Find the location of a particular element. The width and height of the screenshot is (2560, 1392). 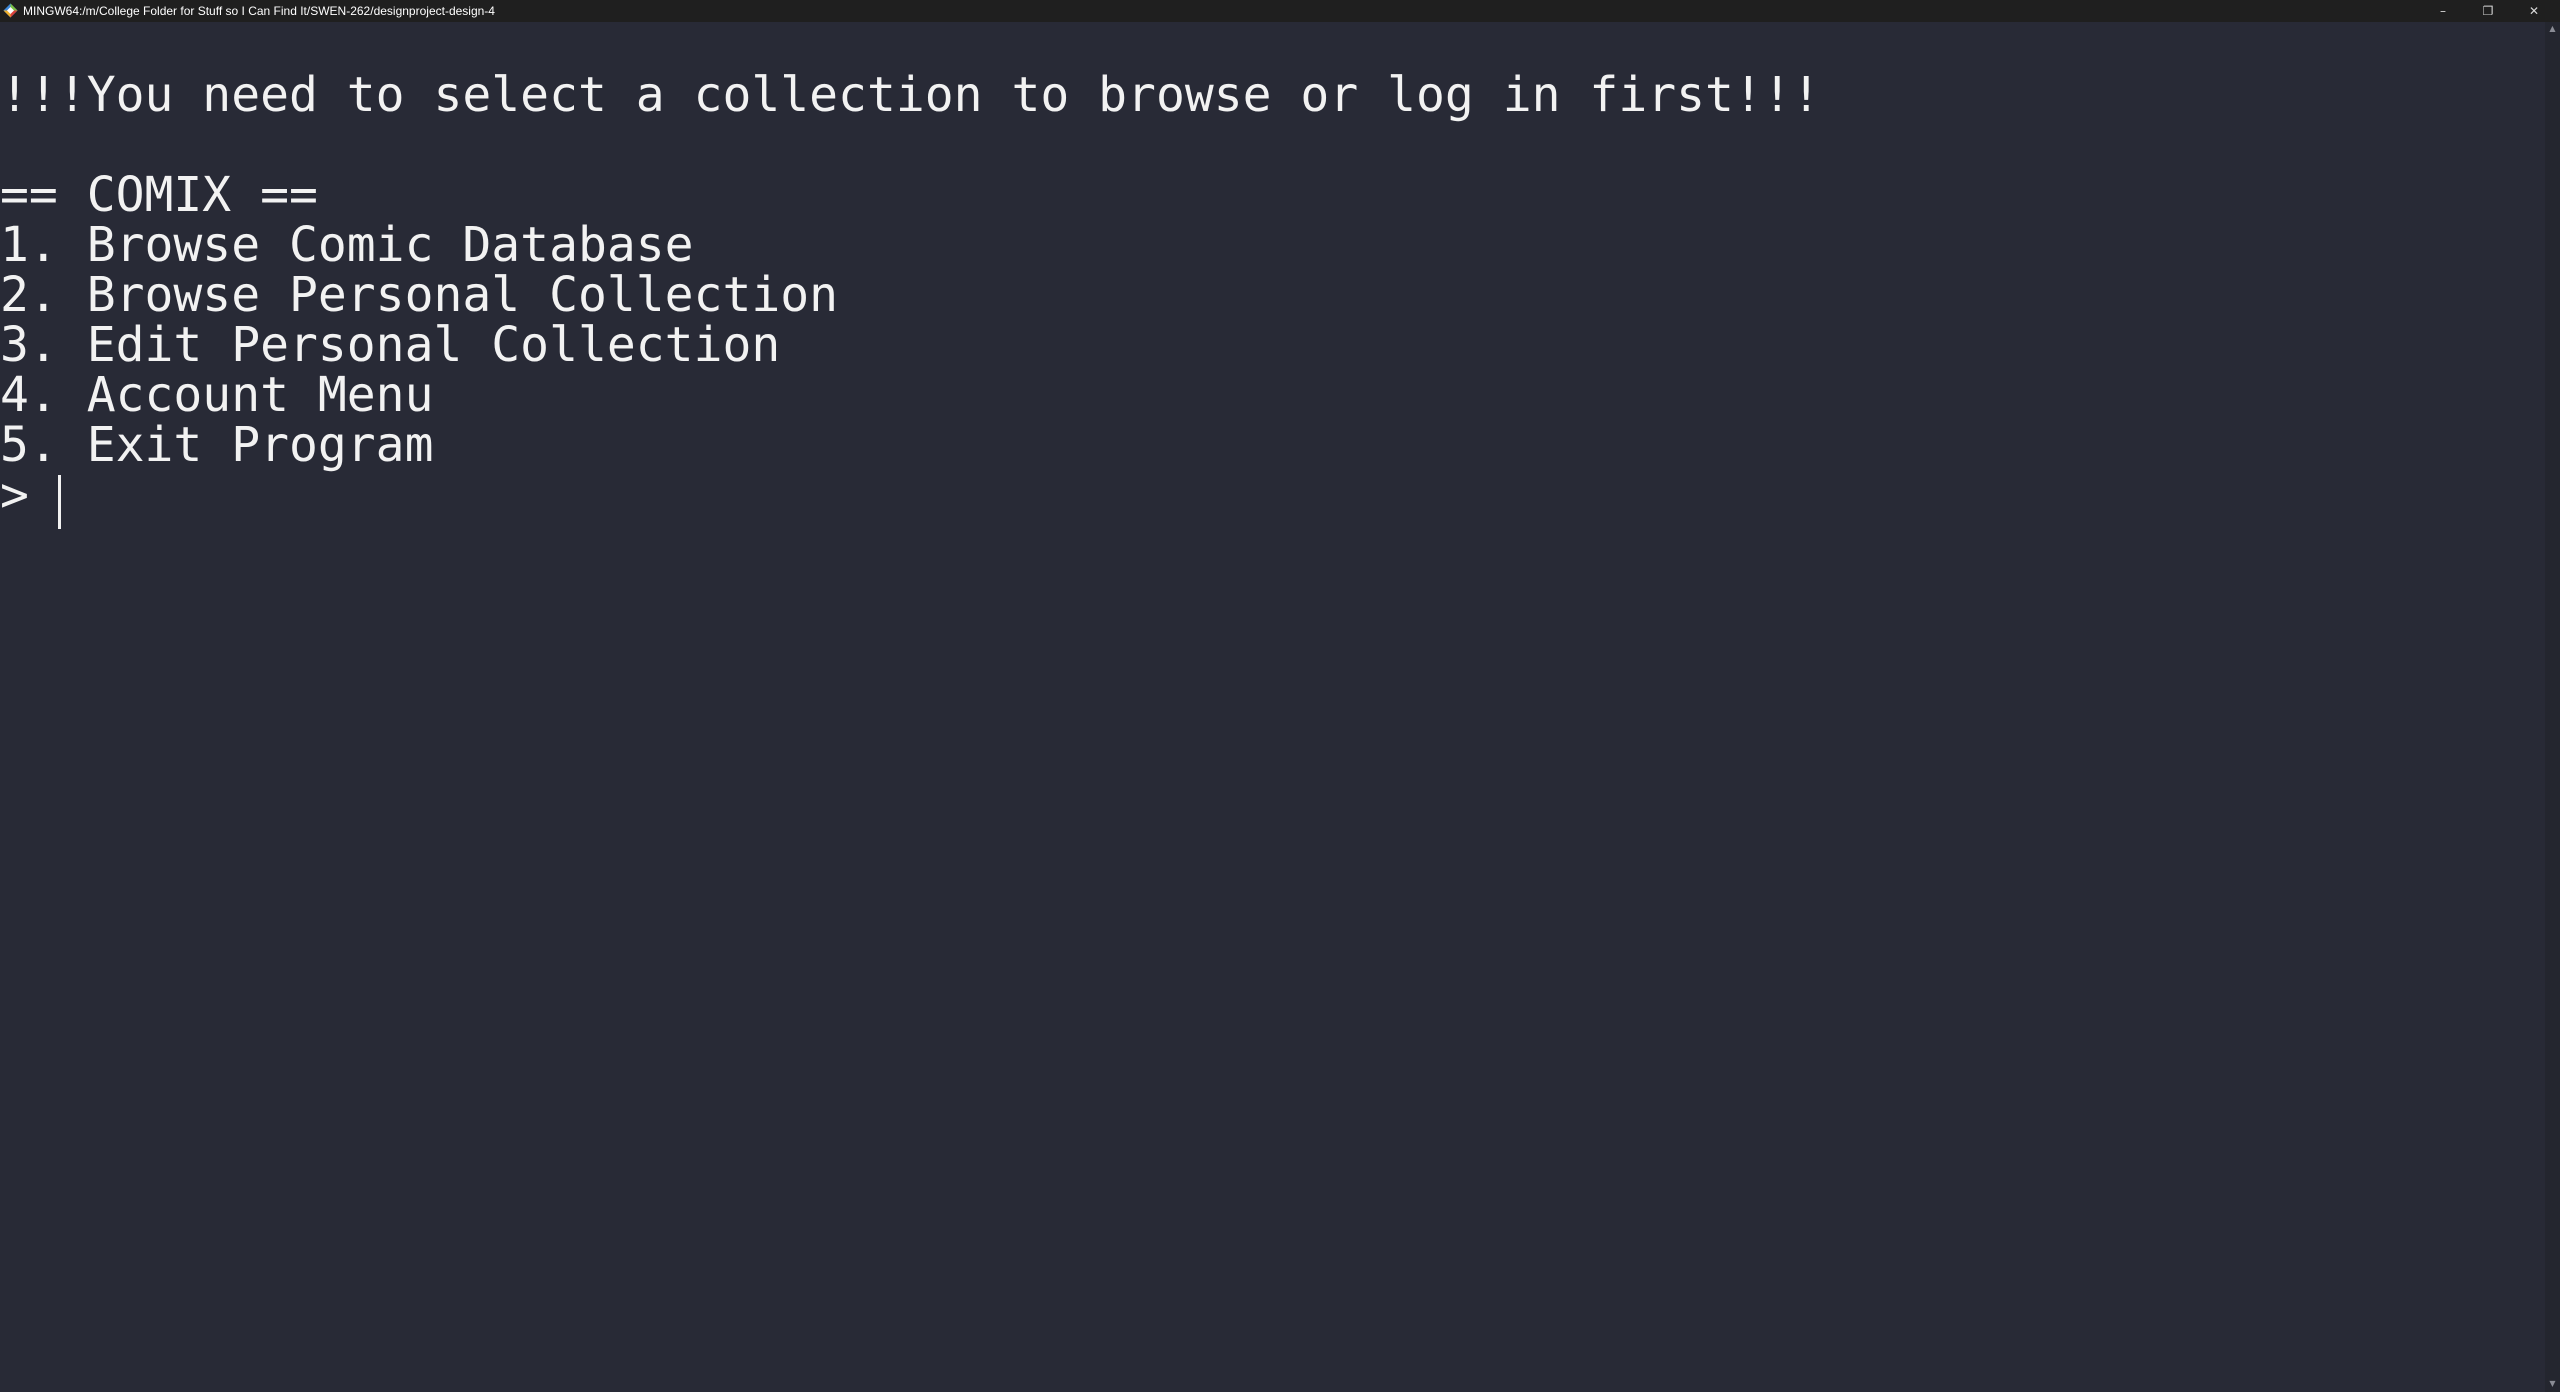

mingw-icon is located at coordinates (10, 10).